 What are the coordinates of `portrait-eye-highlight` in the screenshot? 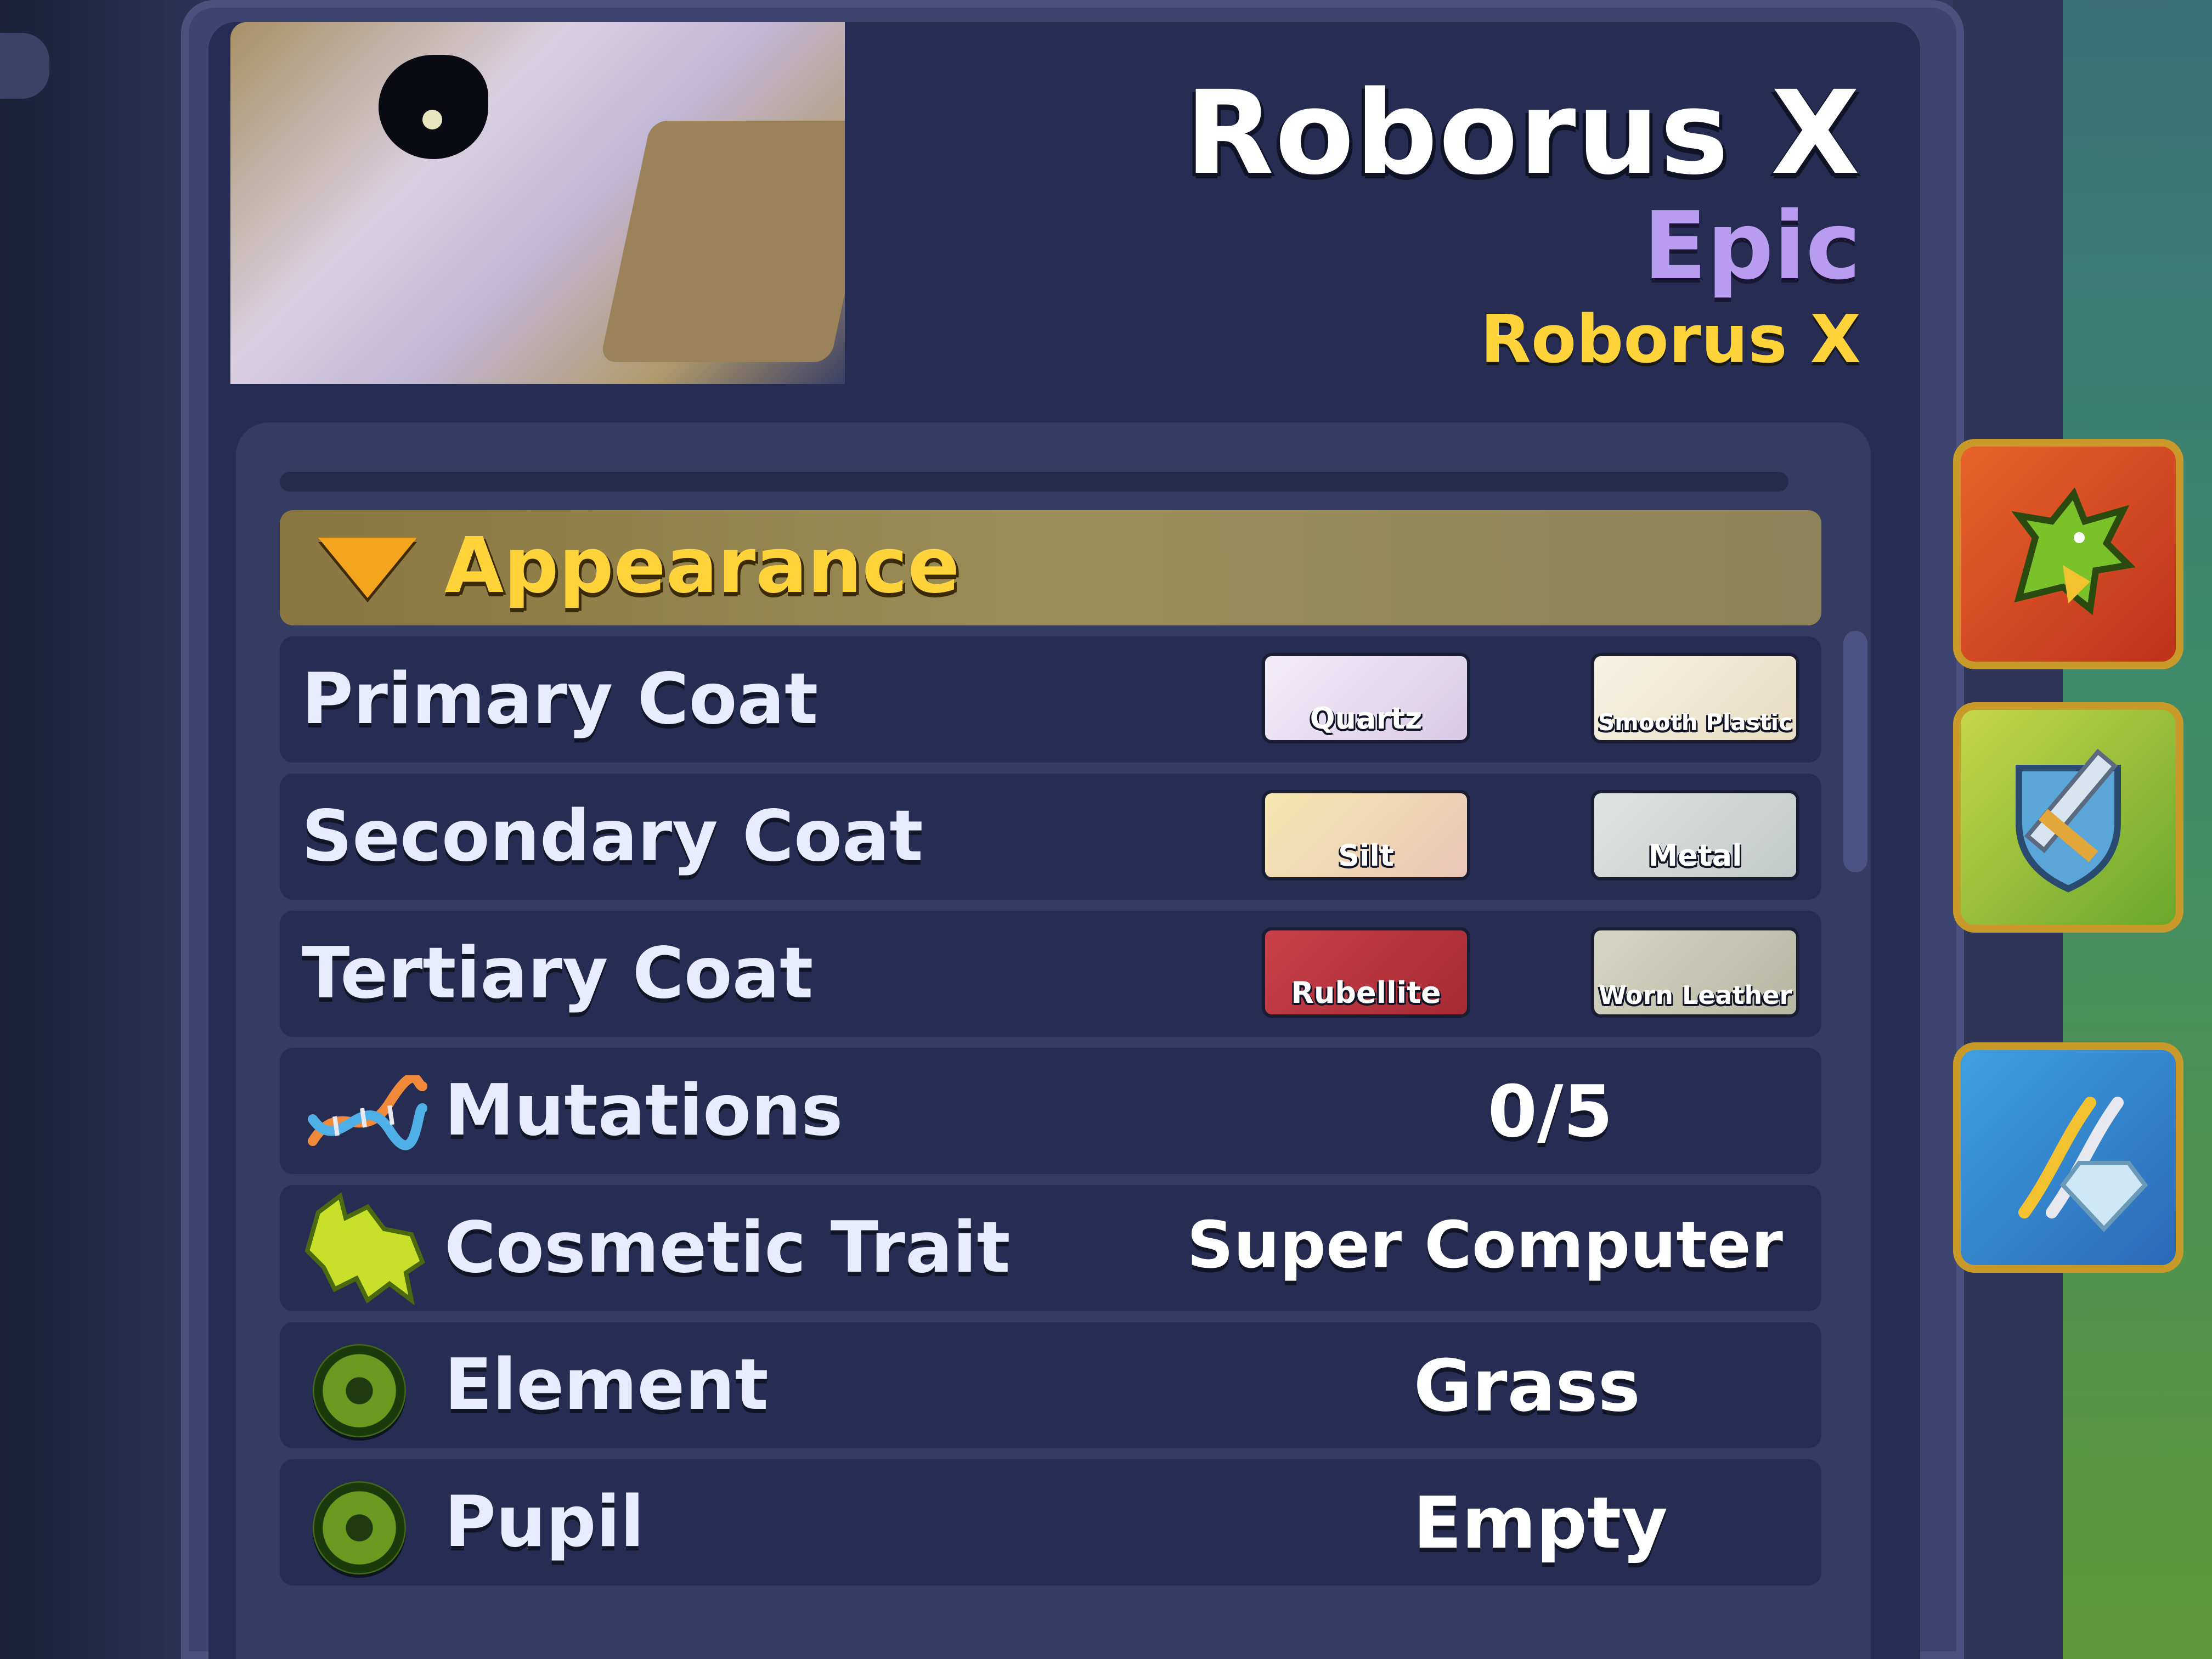 It's located at (432, 119).